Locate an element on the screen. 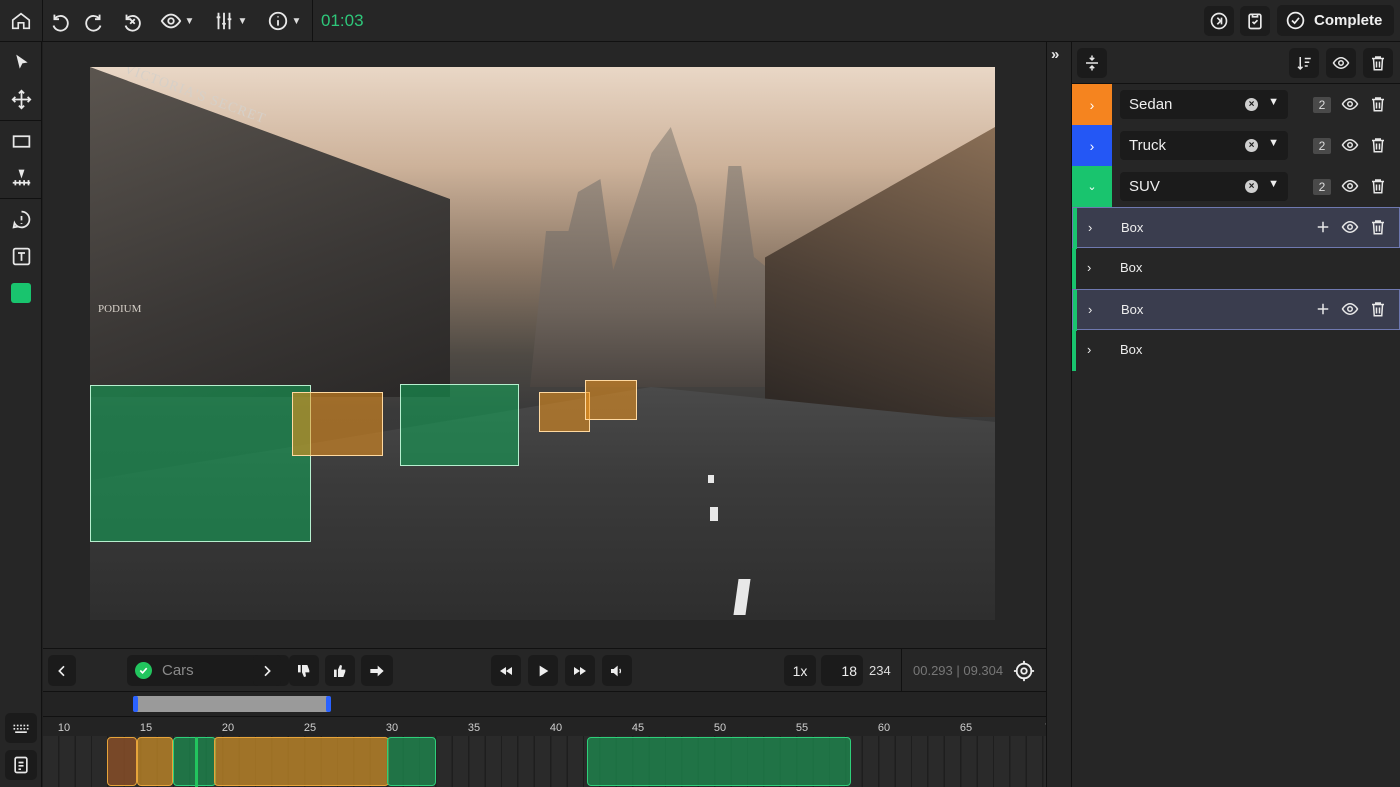 This screenshot has width=1400, height=787. review-button is located at coordinates (1255, 21).